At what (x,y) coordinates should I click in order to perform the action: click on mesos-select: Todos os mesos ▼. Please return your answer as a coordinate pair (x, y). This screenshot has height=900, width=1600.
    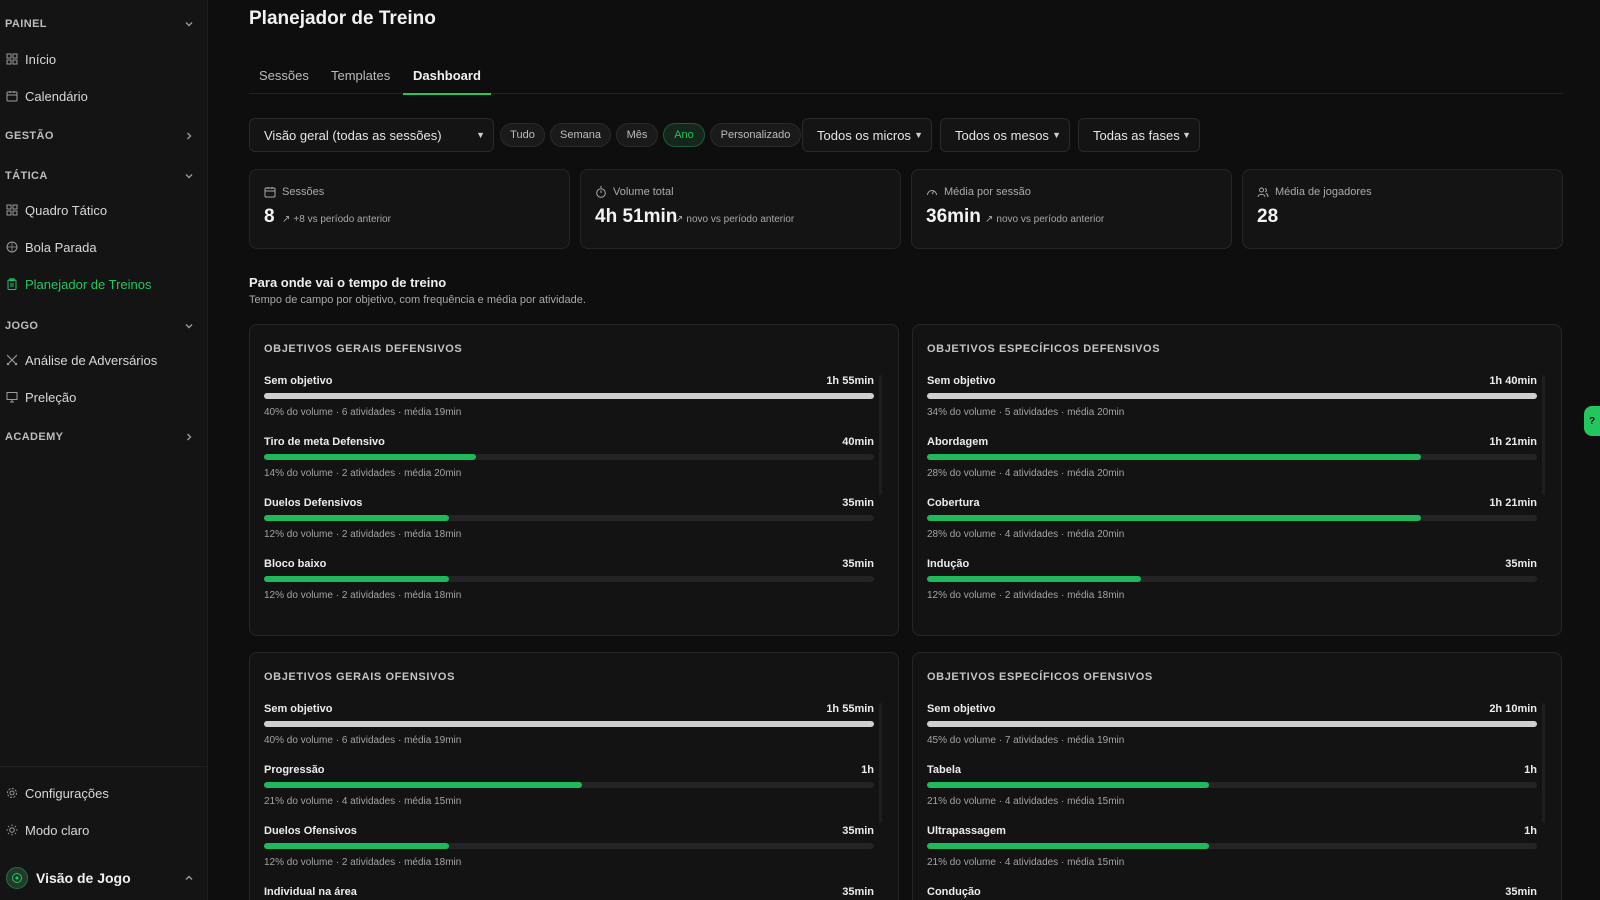
    Looking at the image, I should click on (1005, 135).